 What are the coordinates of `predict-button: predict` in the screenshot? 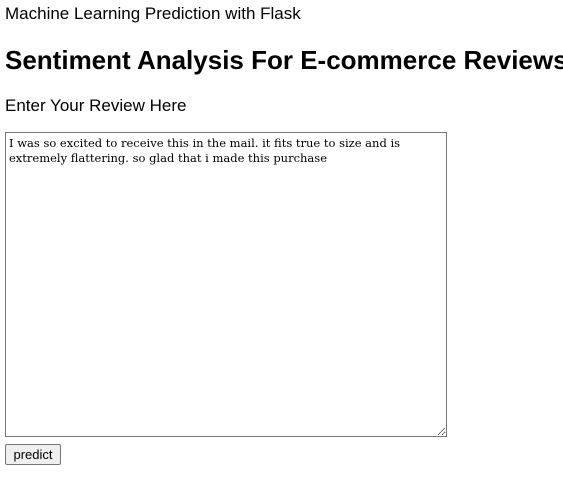 It's located at (33, 454).